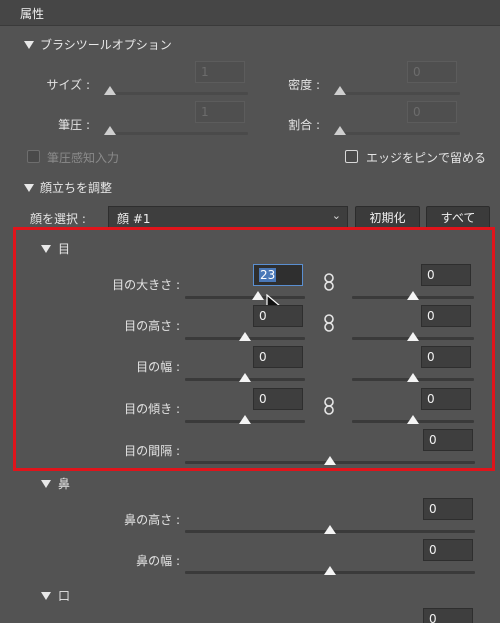 The height and width of the screenshot is (623, 500). Describe the element at coordinates (413, 377) in the screenshot. I see `eye-width-right-thumb` at that location.